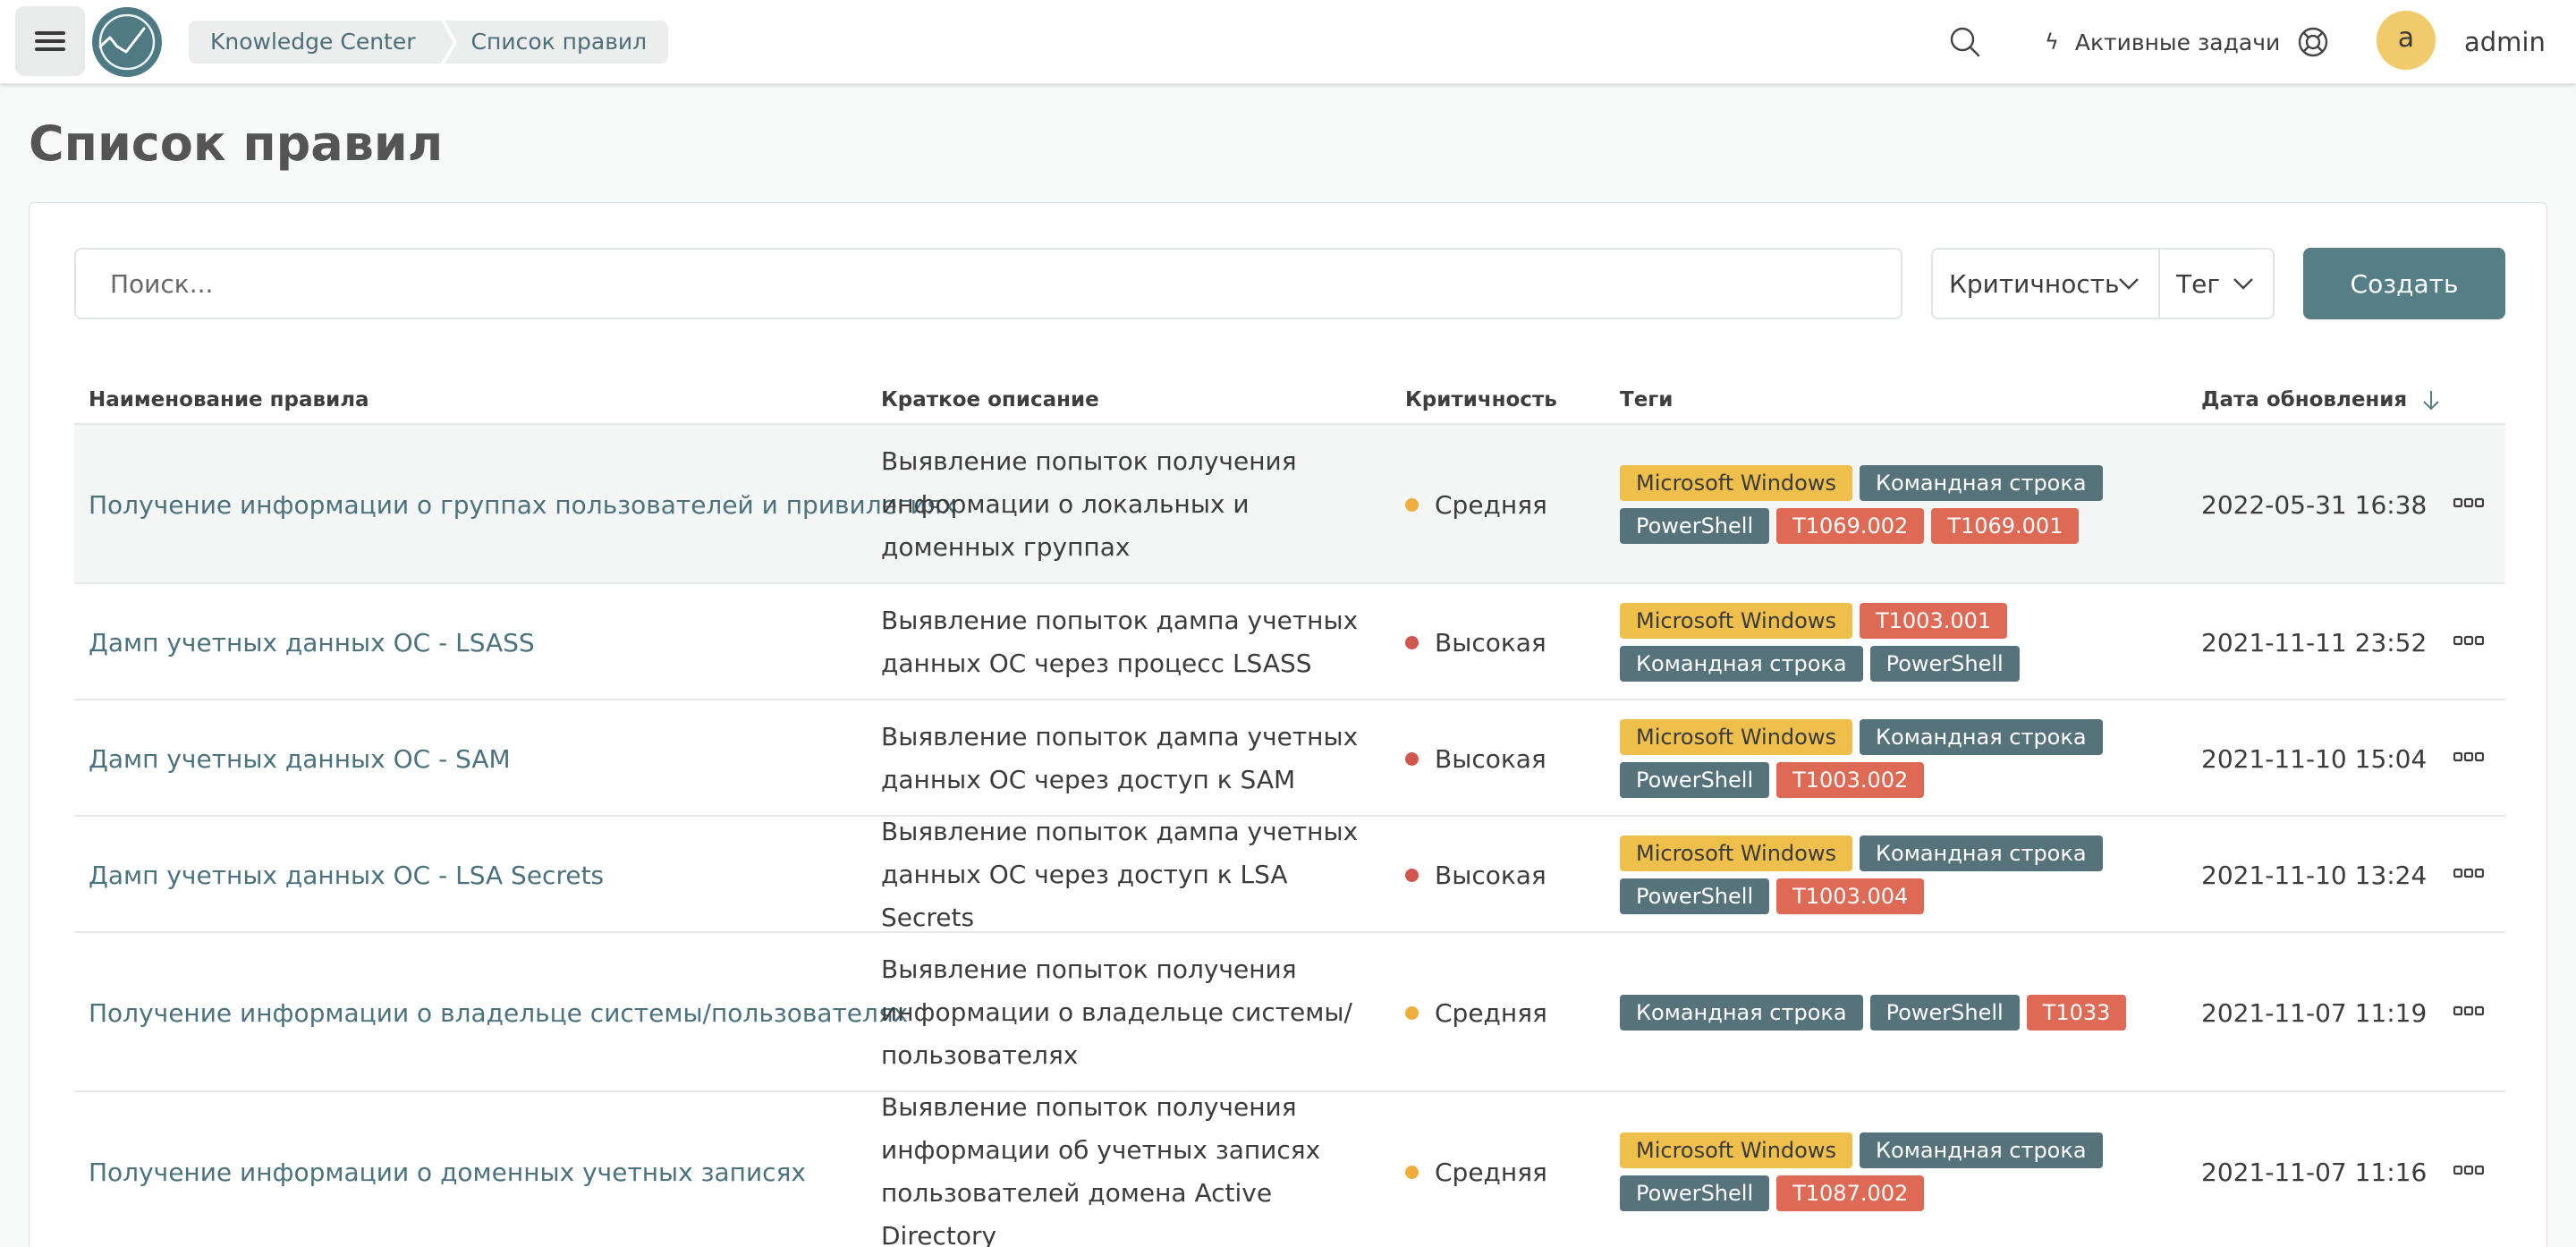 The image size is (2576, 1247). Describe the element at coordinates (2304, 400) in the screenshot. I see `column-header-updated: Дата обновления` at that location.